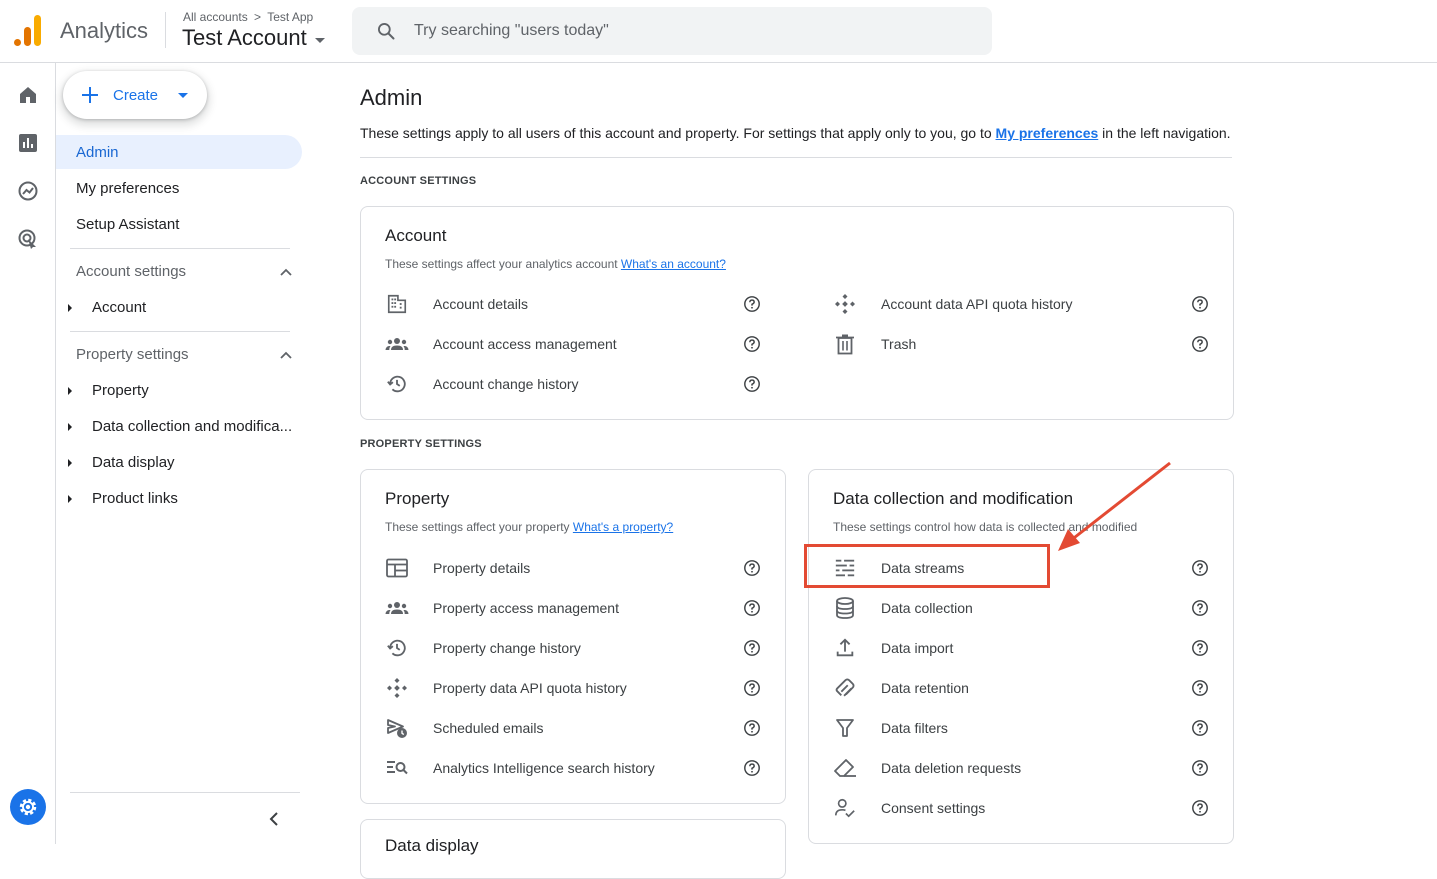 The height and width of the screenshot is (879, 1437). What do you see at coordinates (397, 384) in the screenshot?
I see `history-icon` at bounding box center [397, 384].